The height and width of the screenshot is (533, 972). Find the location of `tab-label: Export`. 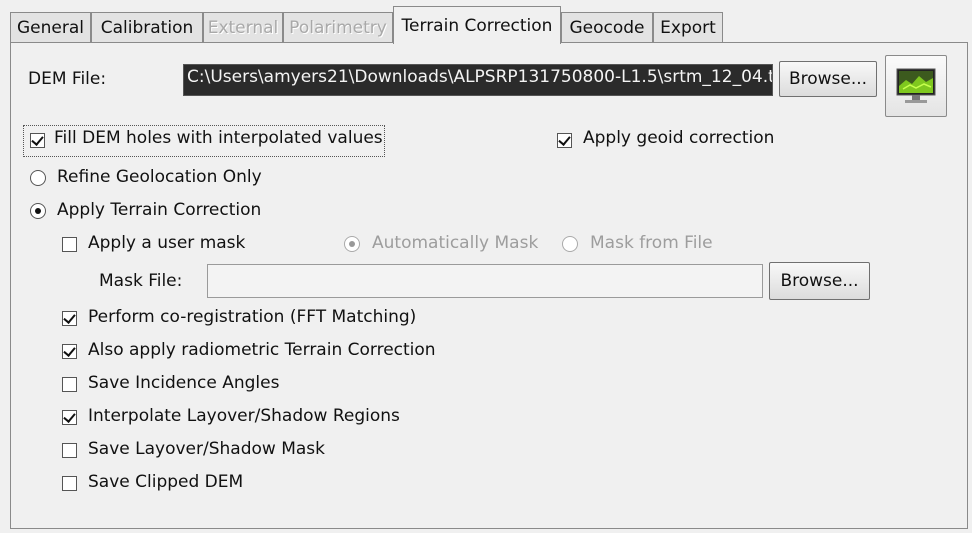

tab-label: Export is located at coordinates (688, 27).